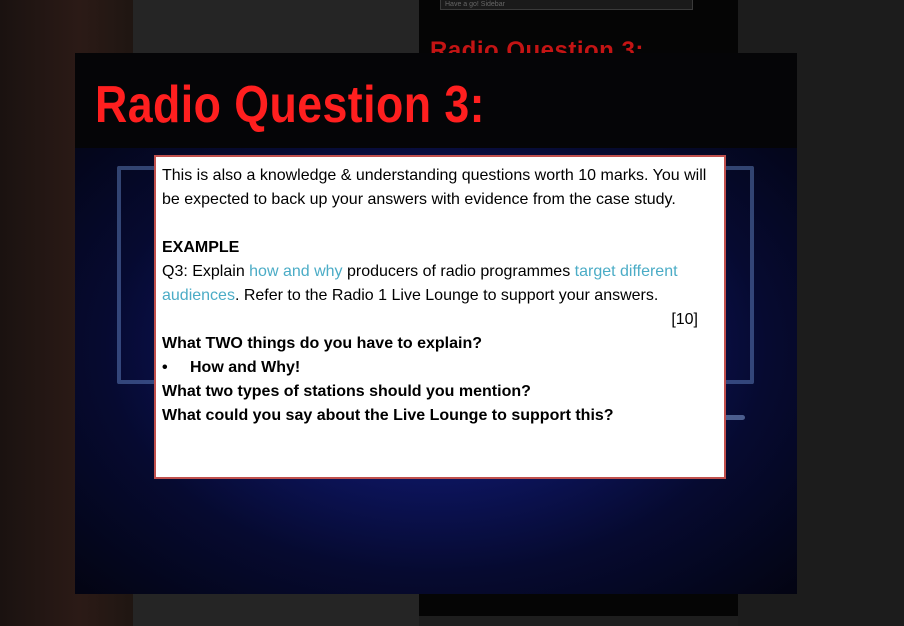  Describe the element at coordinates (684, 319) in the screenshot. I see `marks-label: [10]` at that location.